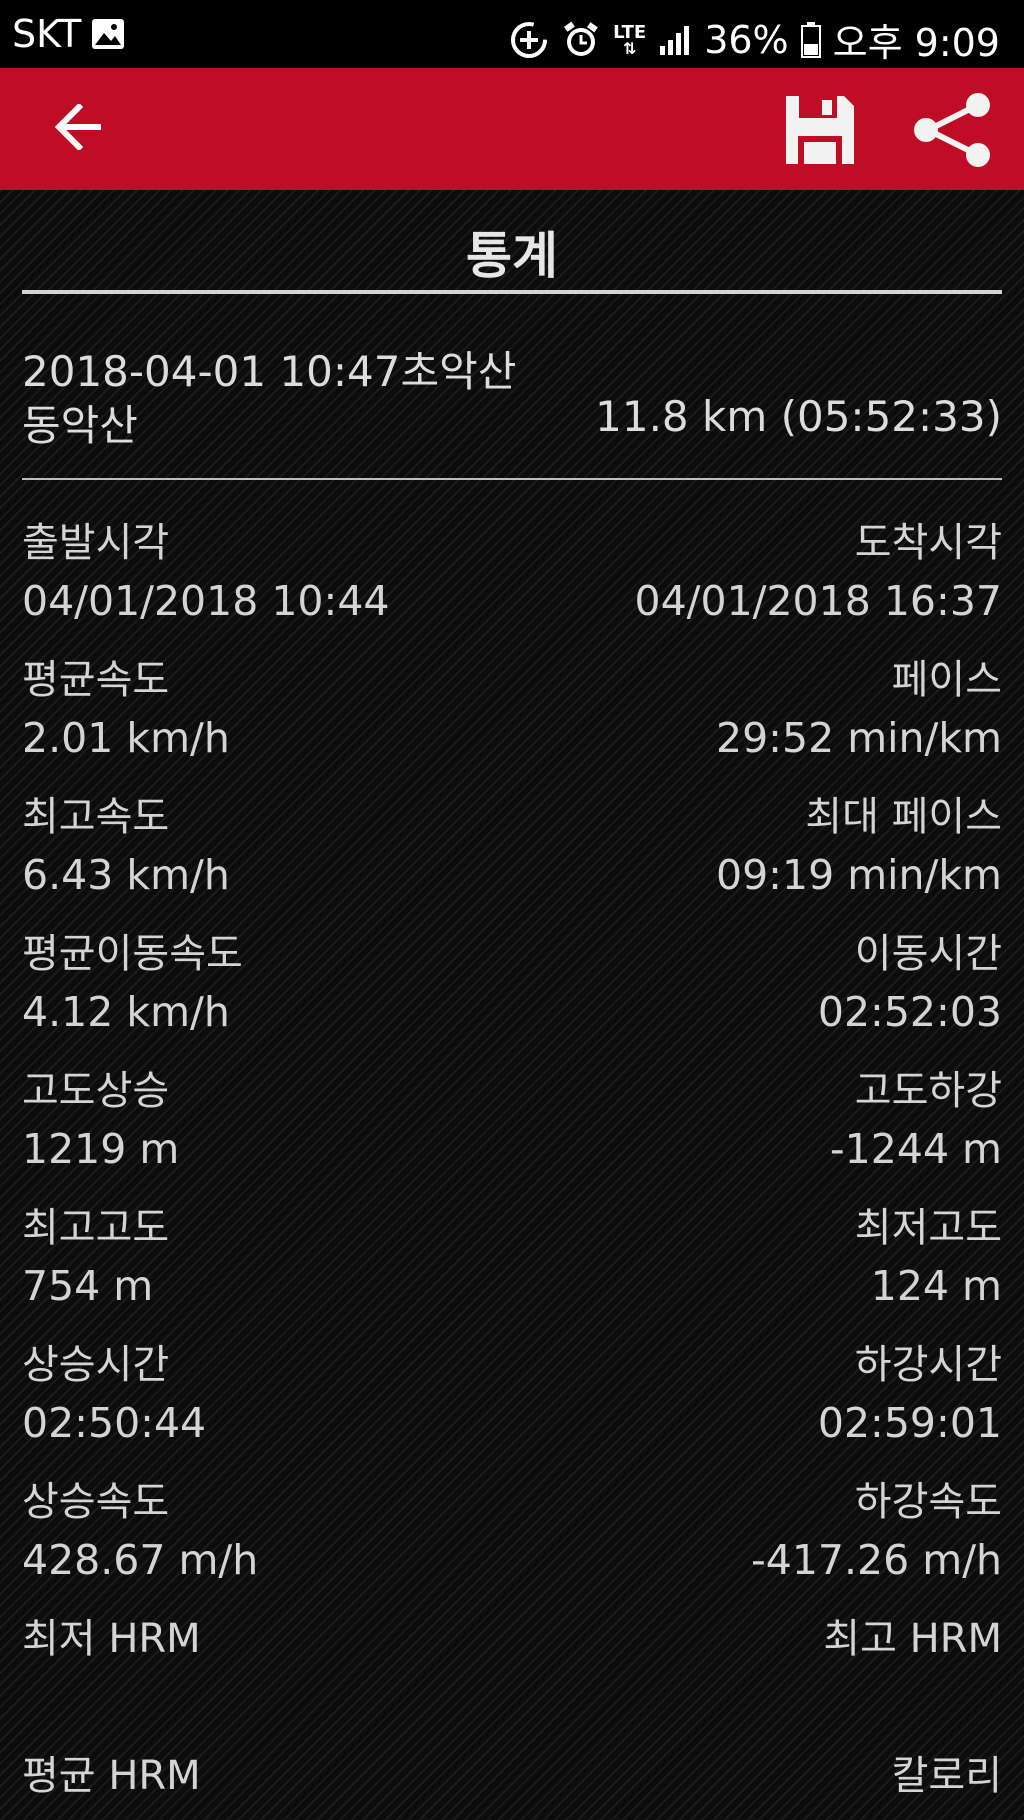  Describe the element at coordinates (928, 954) in the screenshot. I see `stat-label: 이동시간` at that location.